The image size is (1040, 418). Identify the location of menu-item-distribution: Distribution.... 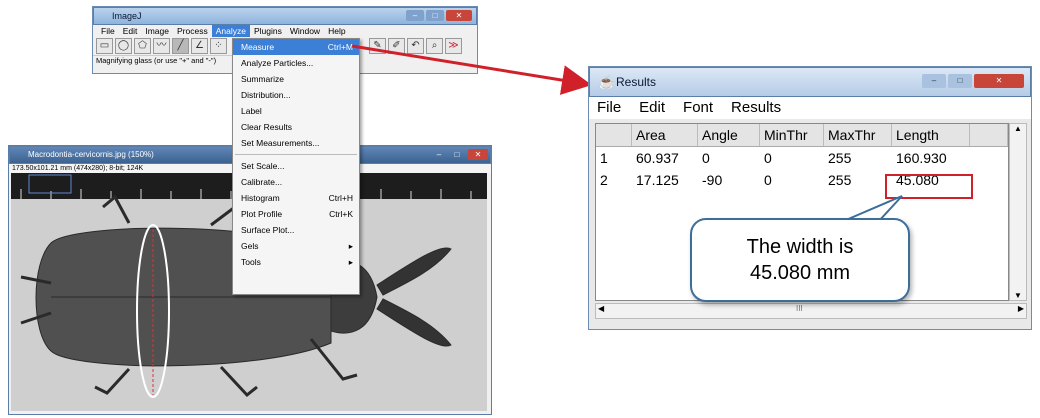
(296, 95).